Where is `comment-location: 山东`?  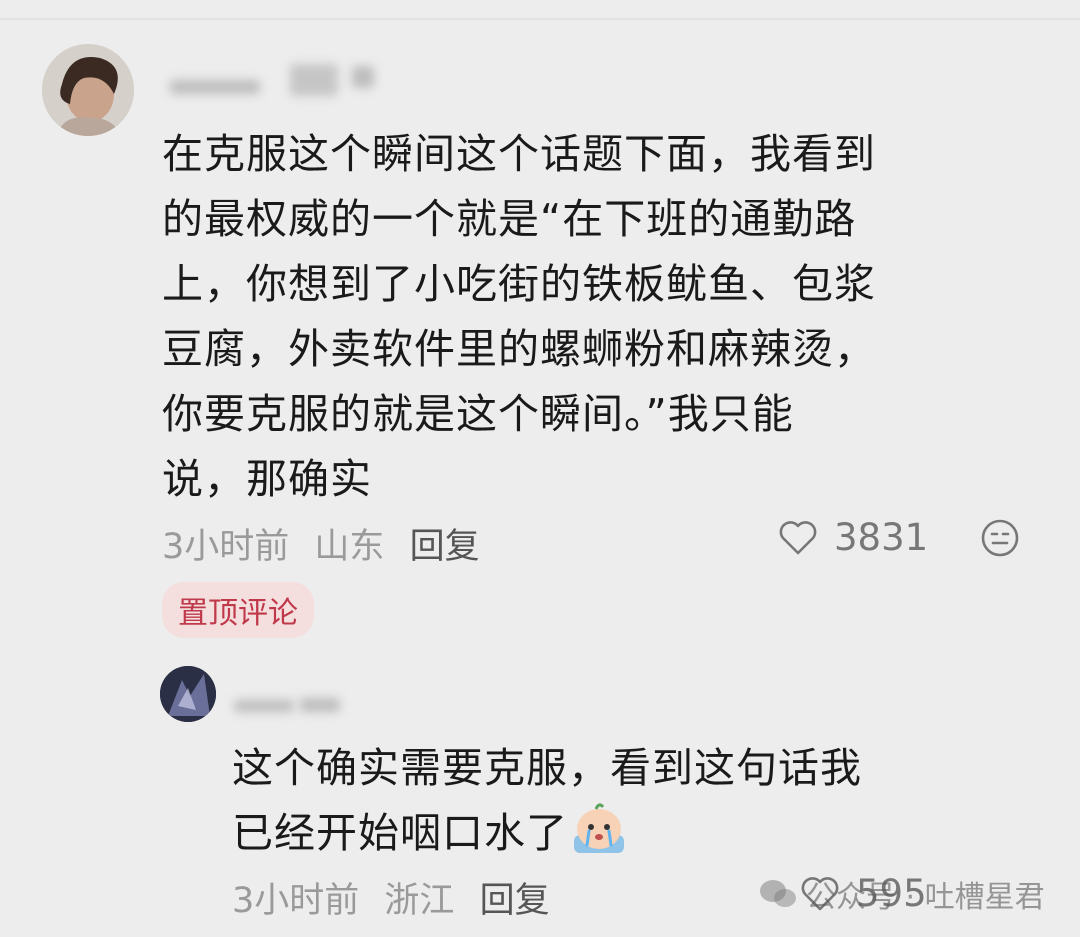
comment-location: 山东 is located at coordinates (349, 547).